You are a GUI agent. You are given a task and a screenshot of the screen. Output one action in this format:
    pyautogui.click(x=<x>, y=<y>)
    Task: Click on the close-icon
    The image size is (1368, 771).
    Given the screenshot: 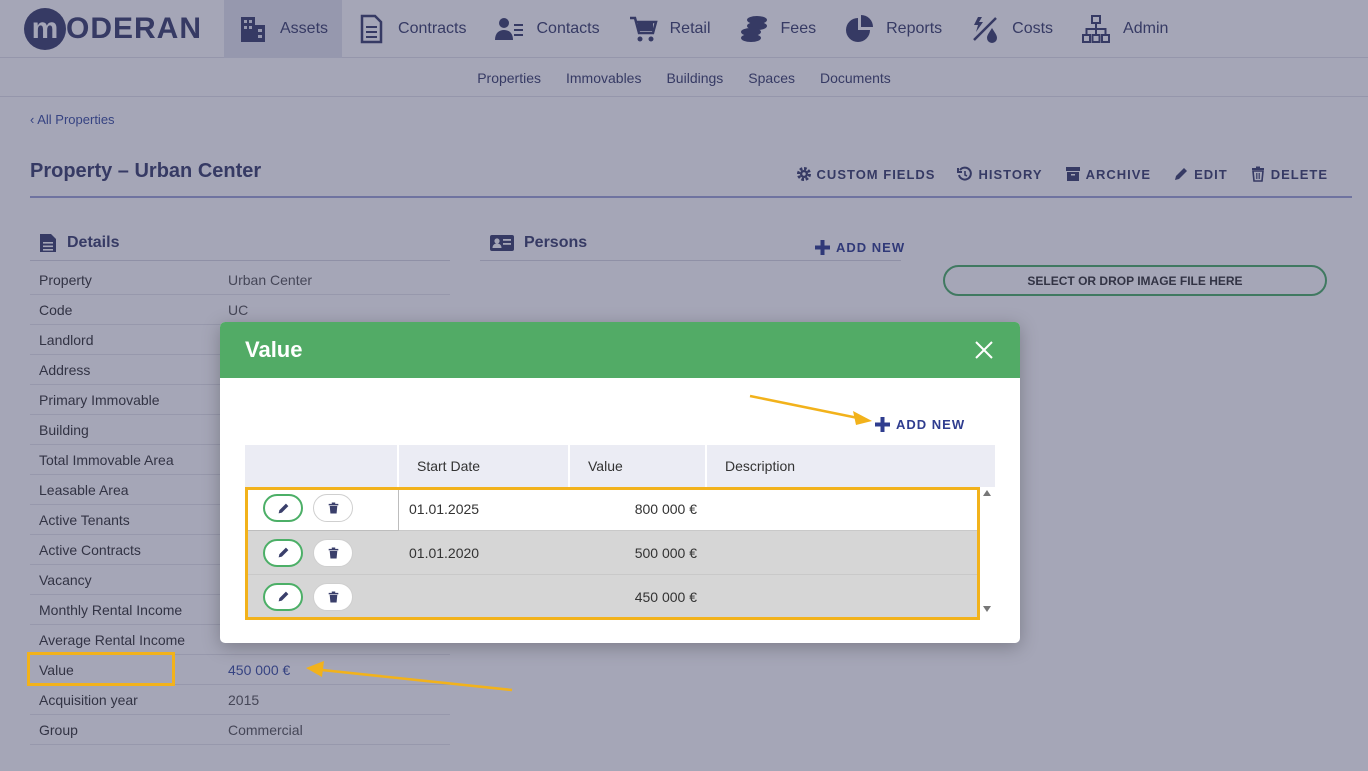 What is the action you would take?
    pyautogui.click(x=984, y=350)
    